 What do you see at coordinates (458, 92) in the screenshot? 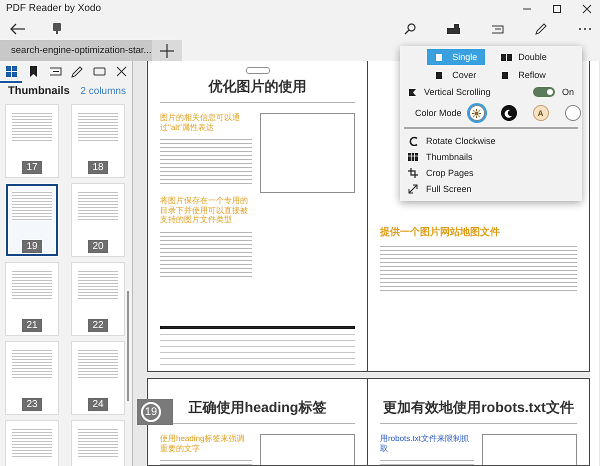
I see `menu-label: Vertical Scrolling` at bounding box center [458, 92].